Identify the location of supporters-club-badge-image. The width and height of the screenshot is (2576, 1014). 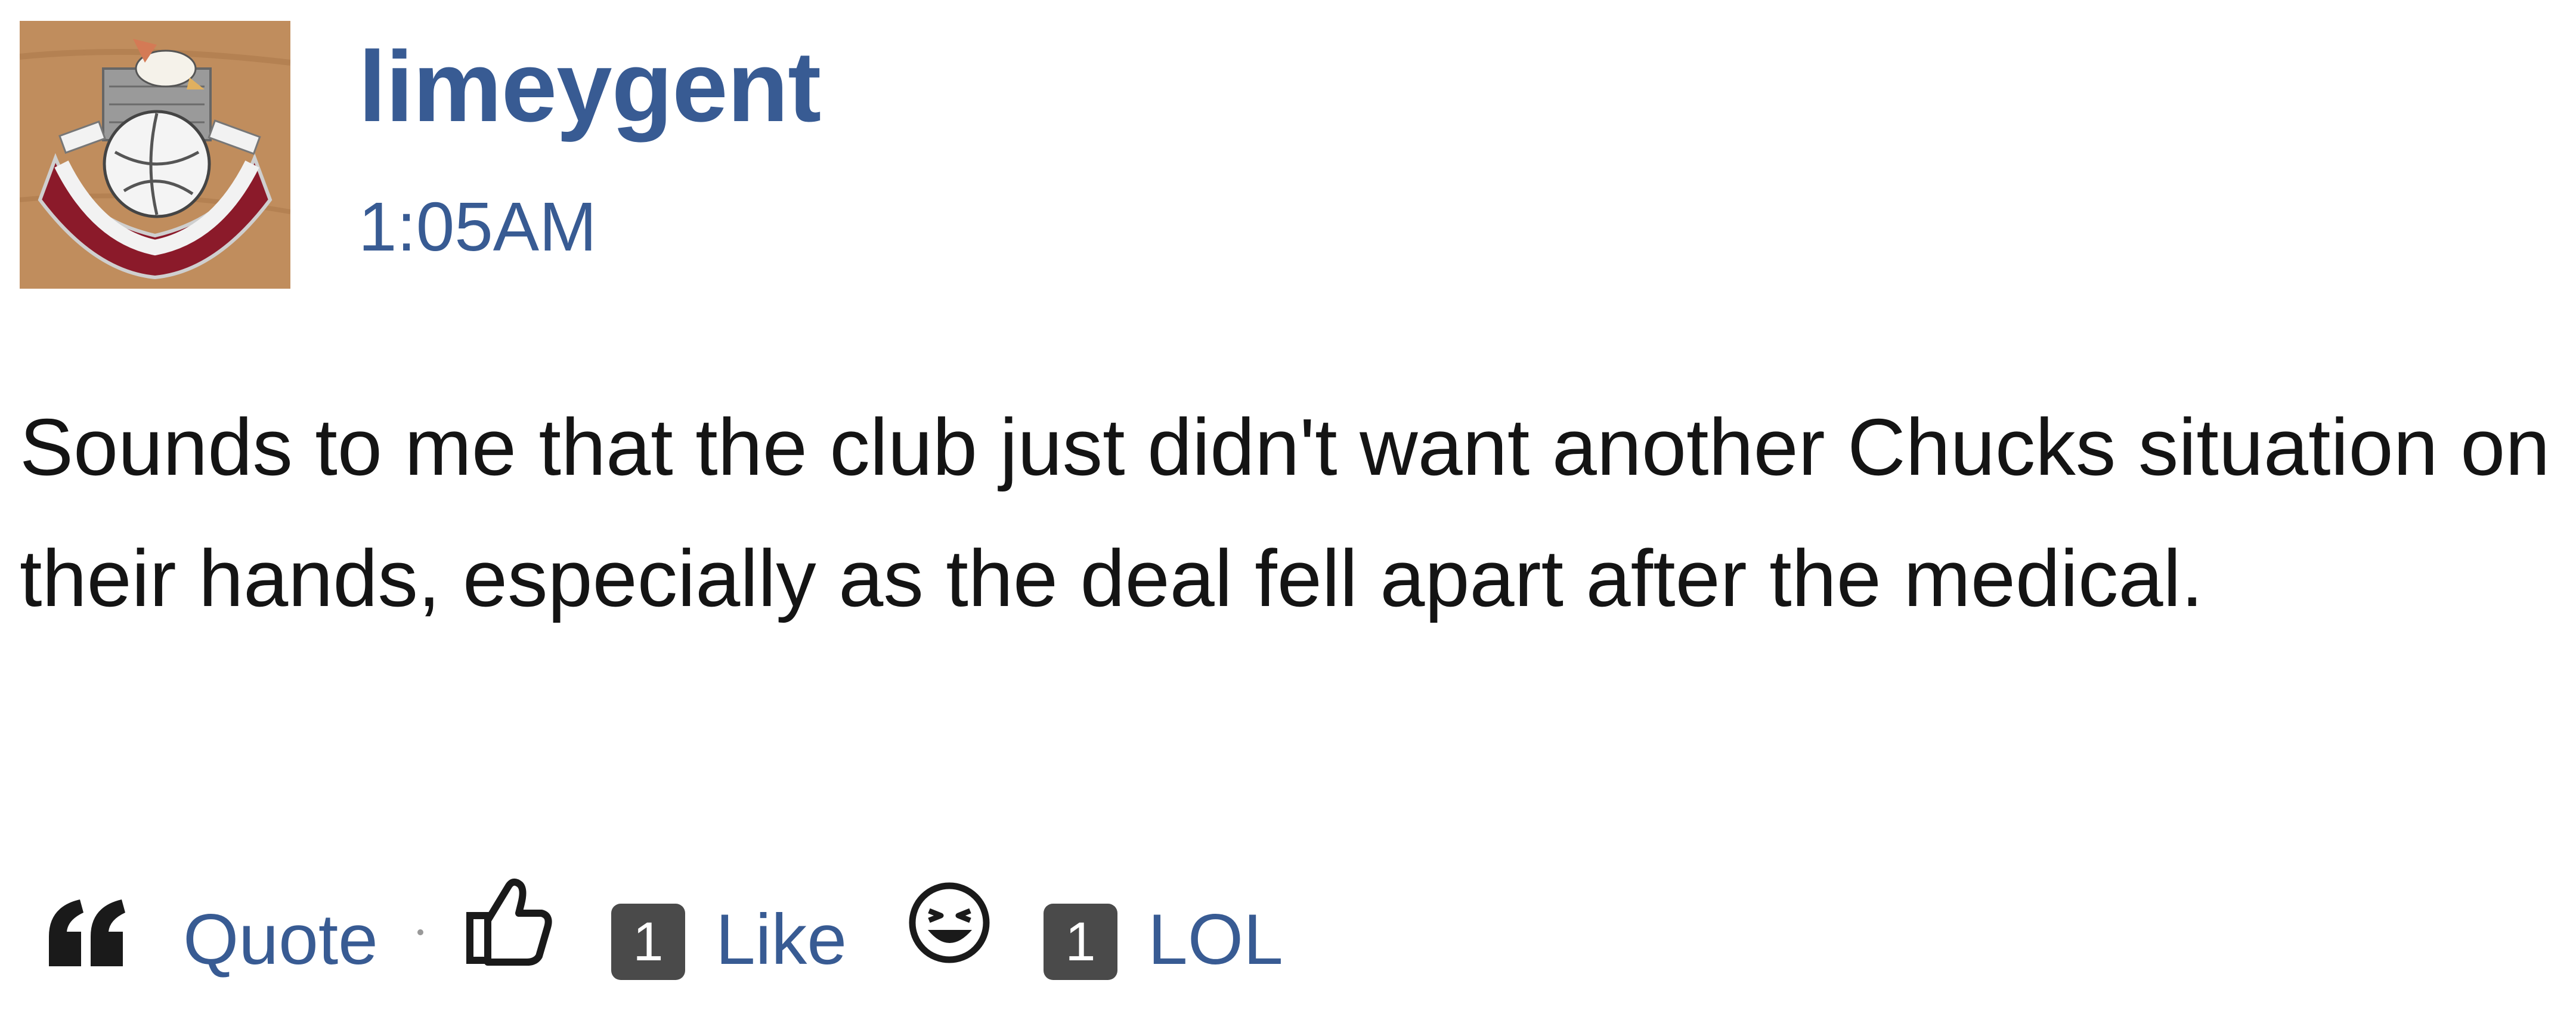
(155, 155).